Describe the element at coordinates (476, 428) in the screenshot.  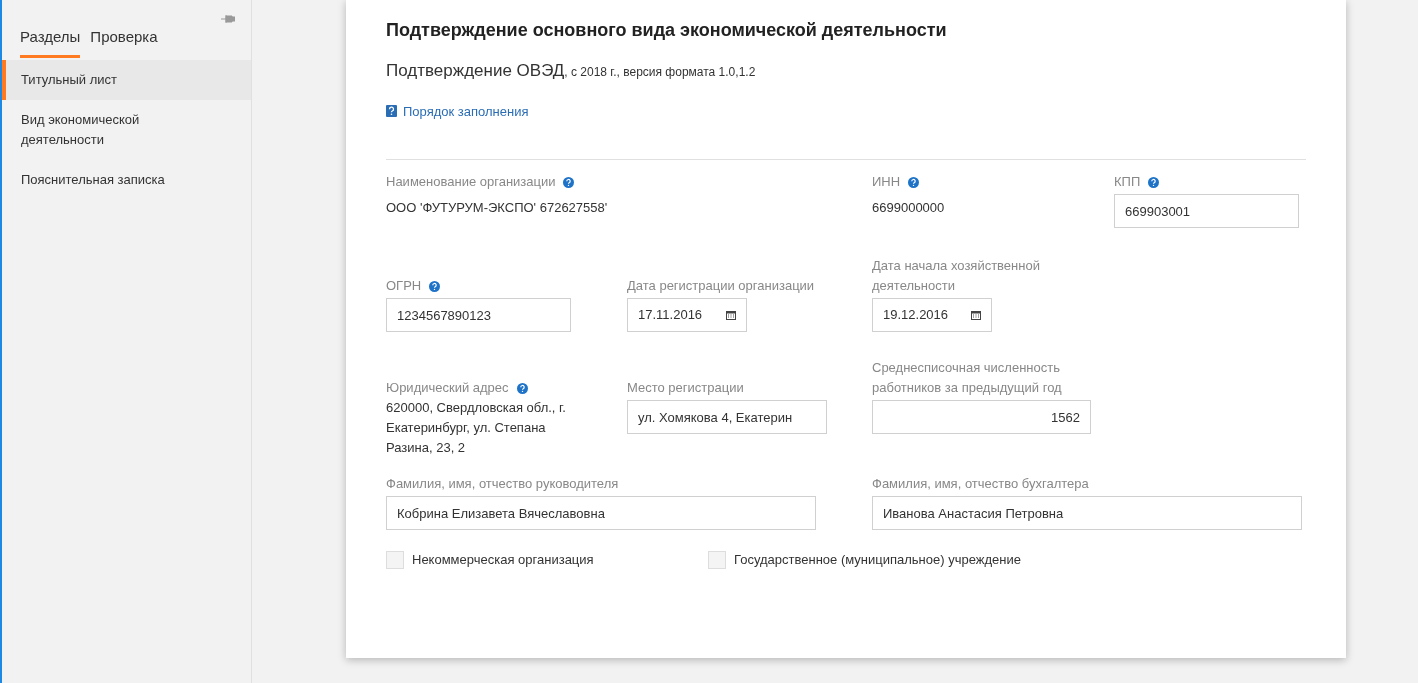
I see `field-value: 620000, Свердловская обл., г. Екатеринбург, ул. Степана Разина, 23, 2` at that location.